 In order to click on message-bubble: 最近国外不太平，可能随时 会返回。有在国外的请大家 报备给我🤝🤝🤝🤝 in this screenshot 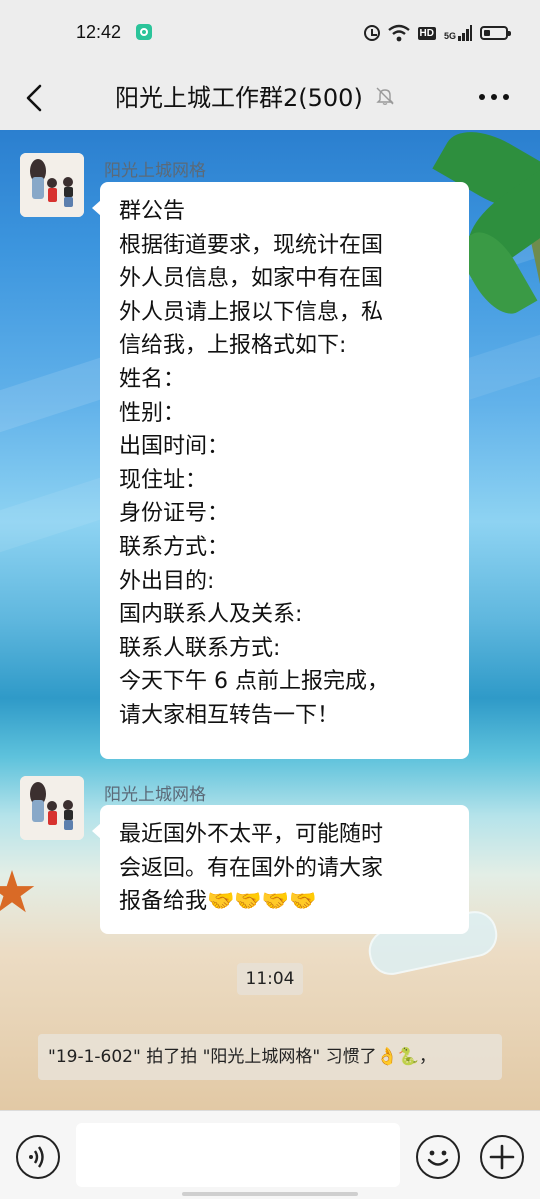, I will do `click(280, 869)`.